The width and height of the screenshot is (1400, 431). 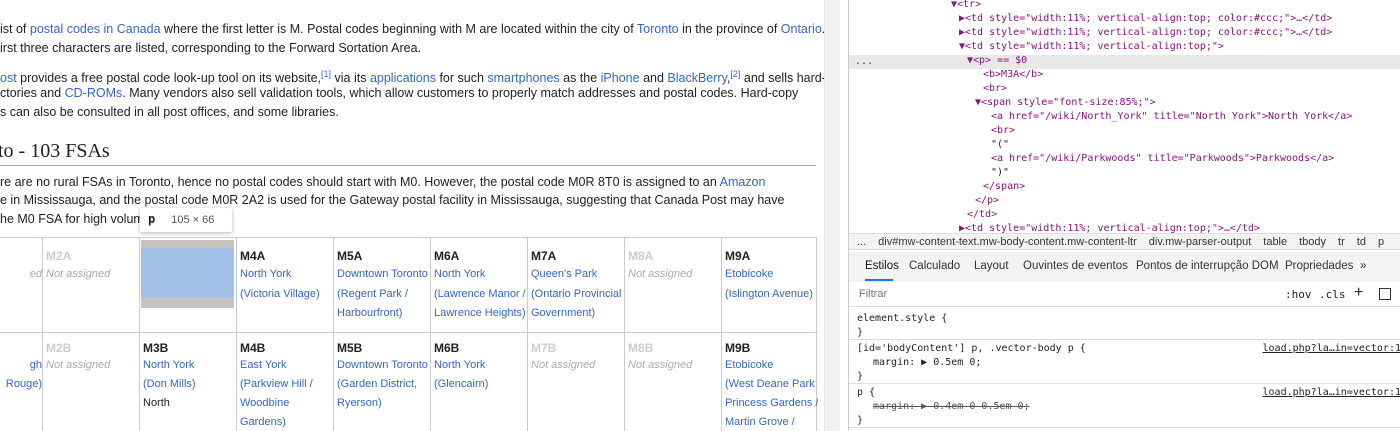 What do you see at coordinates (882, 266) in the screenshot?
I see `tab-estilos: Estilos` at bounding box center [882, 266].